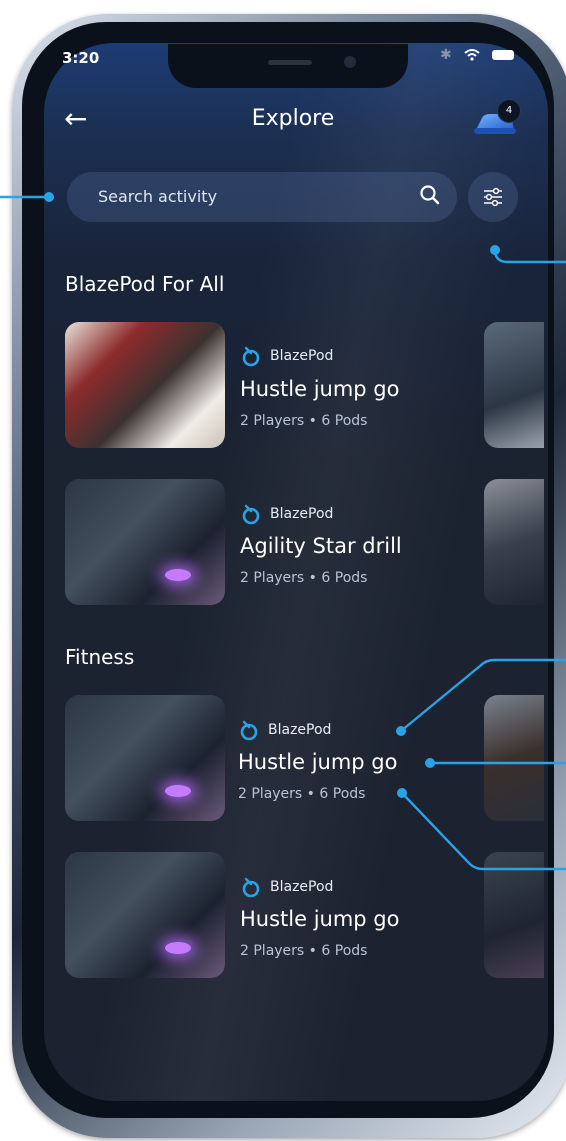 Image resolution: width=566 pixels, height=1141 pixels. Describe the element at coordinates (288, 66) in the screenshot. I see `phone-notch` at that location.